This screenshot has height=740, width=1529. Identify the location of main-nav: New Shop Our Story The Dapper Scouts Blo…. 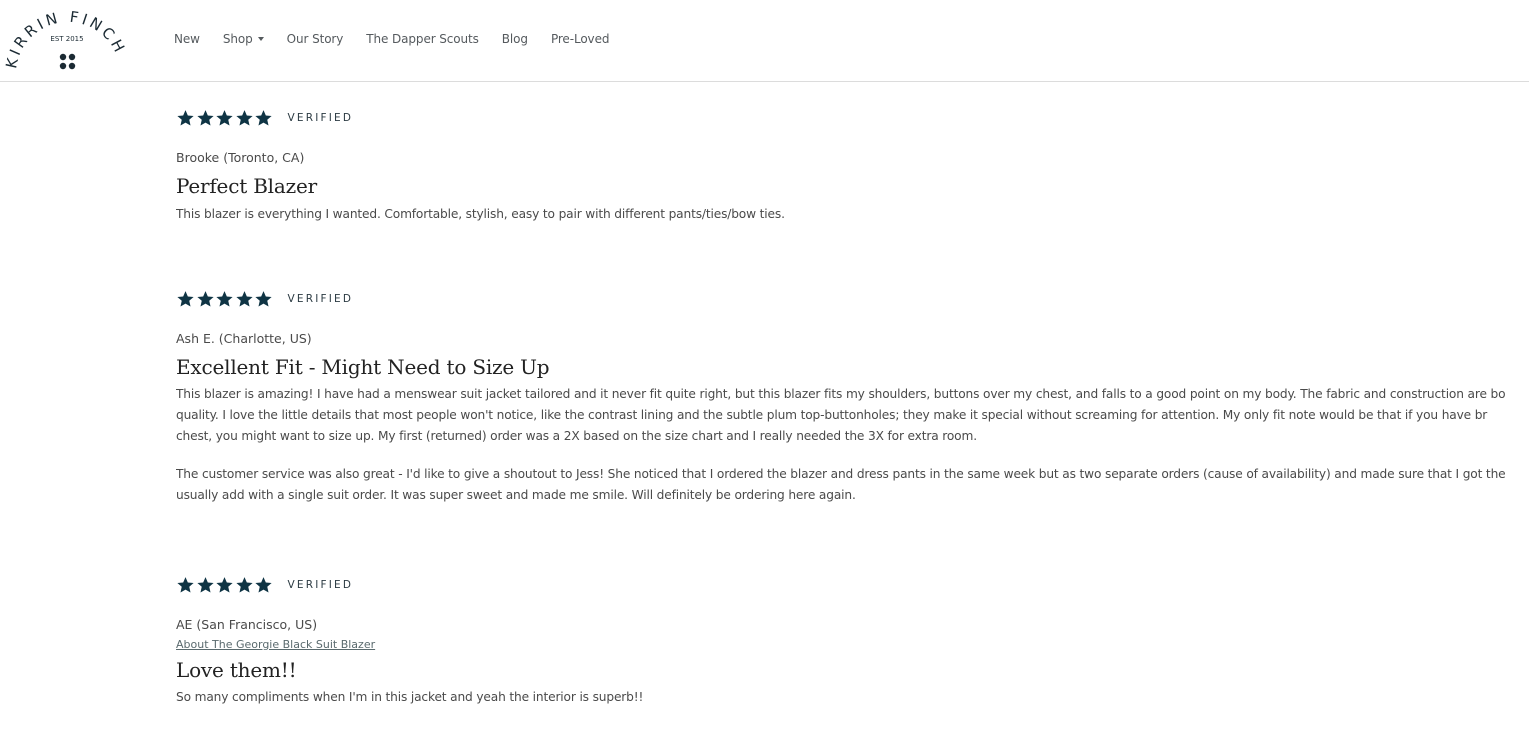
(403, 39).